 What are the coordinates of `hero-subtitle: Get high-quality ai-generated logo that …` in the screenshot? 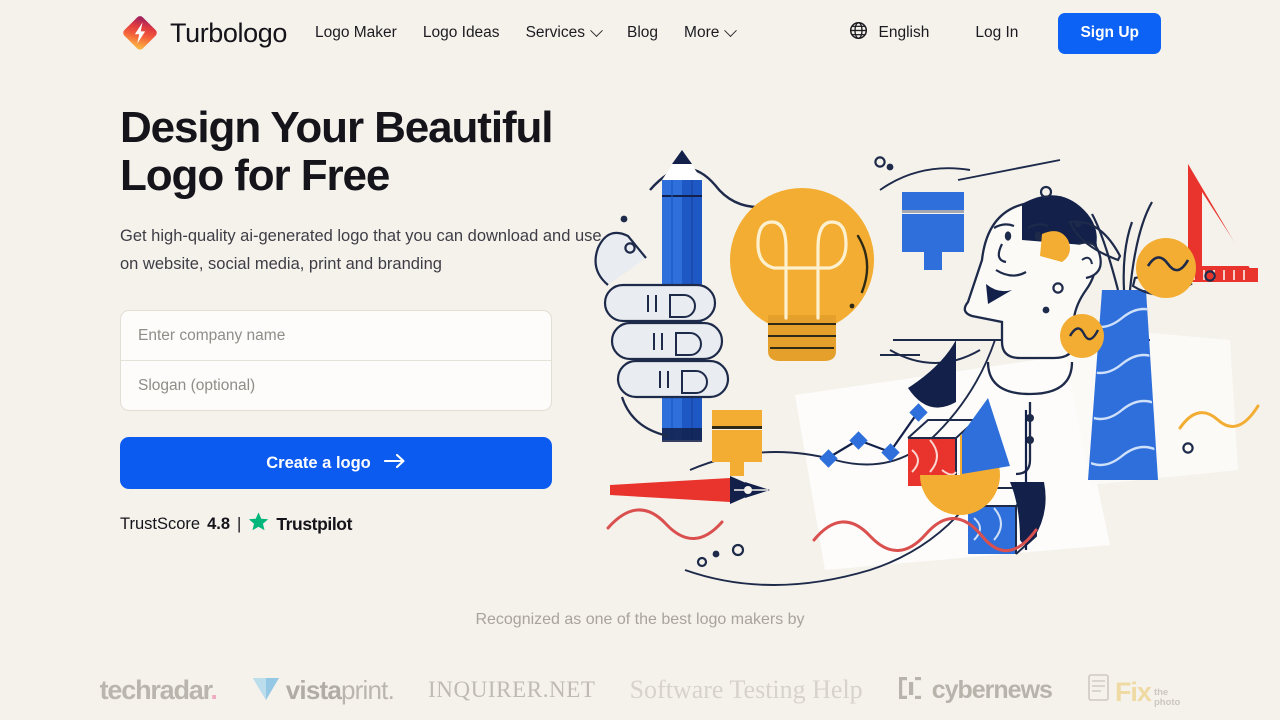 It's located at (361, 250).